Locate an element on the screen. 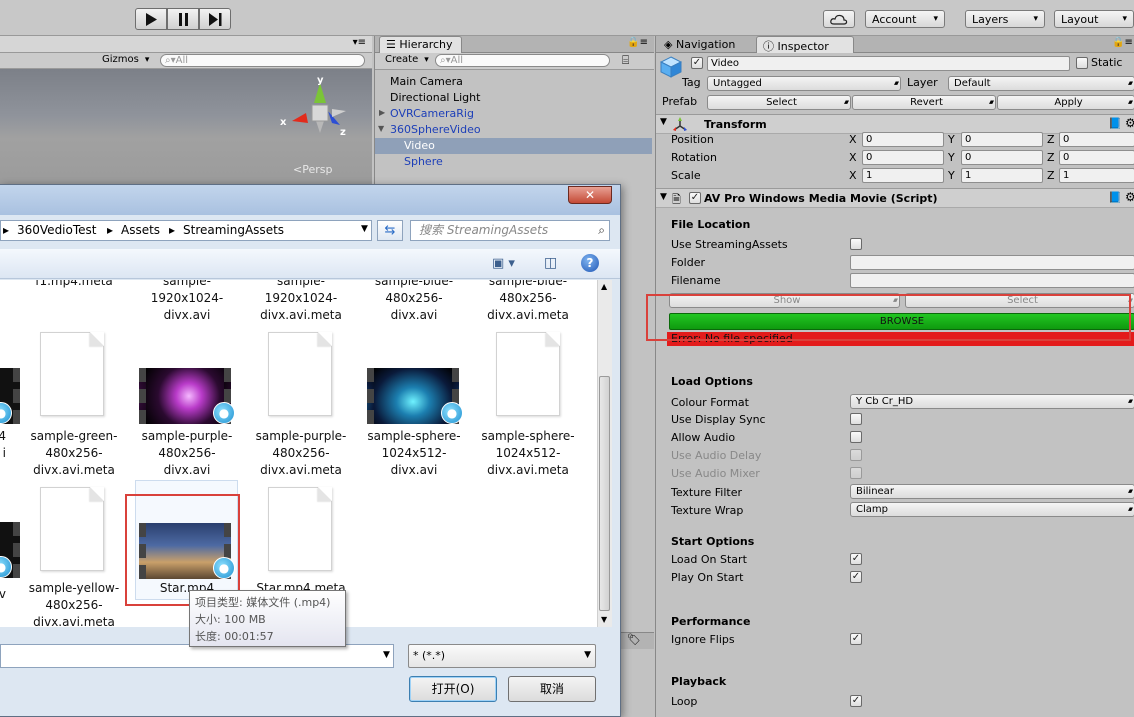  rotation-x-field: 0 is located at coordinates (903, 157).